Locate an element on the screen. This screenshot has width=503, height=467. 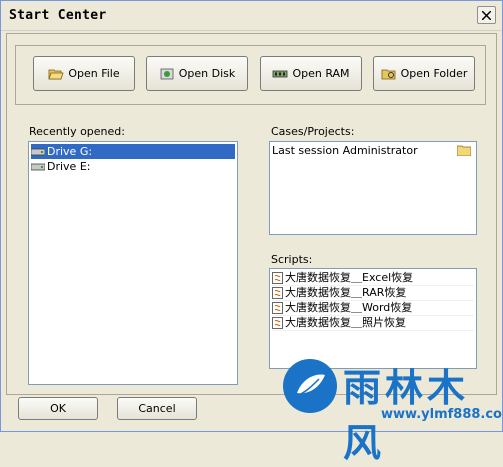
list-item-label: Drive G: is located at coordinates (70, 151).